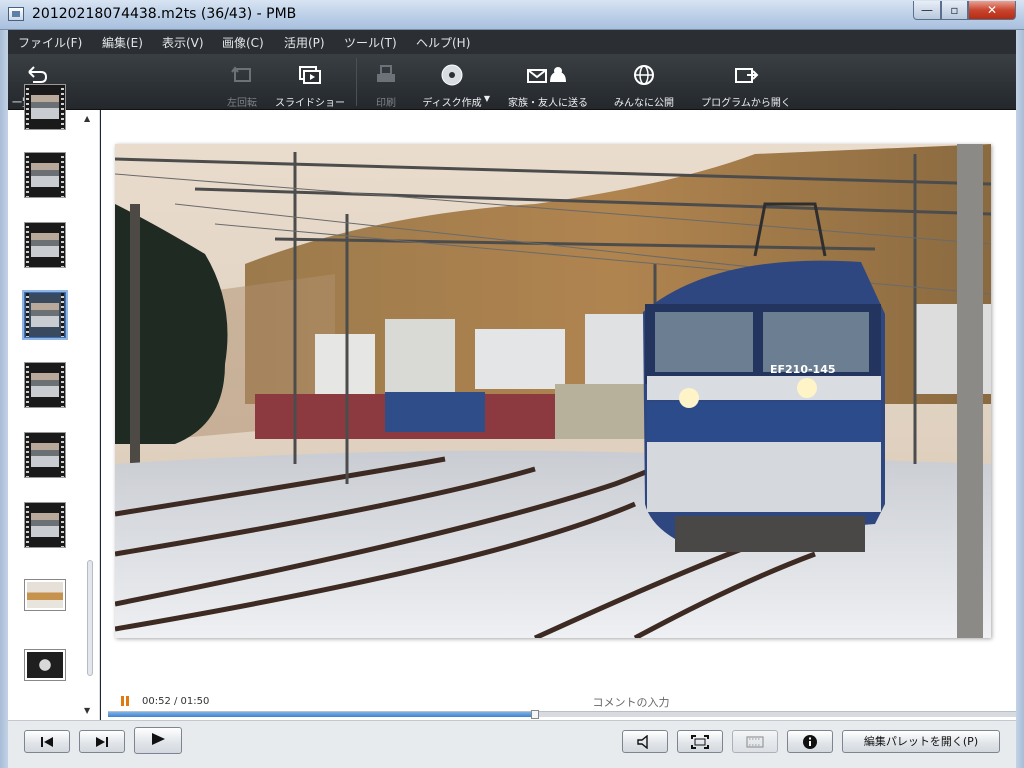  I want to click on publish-button: みんなに公開, so click(644, 82).